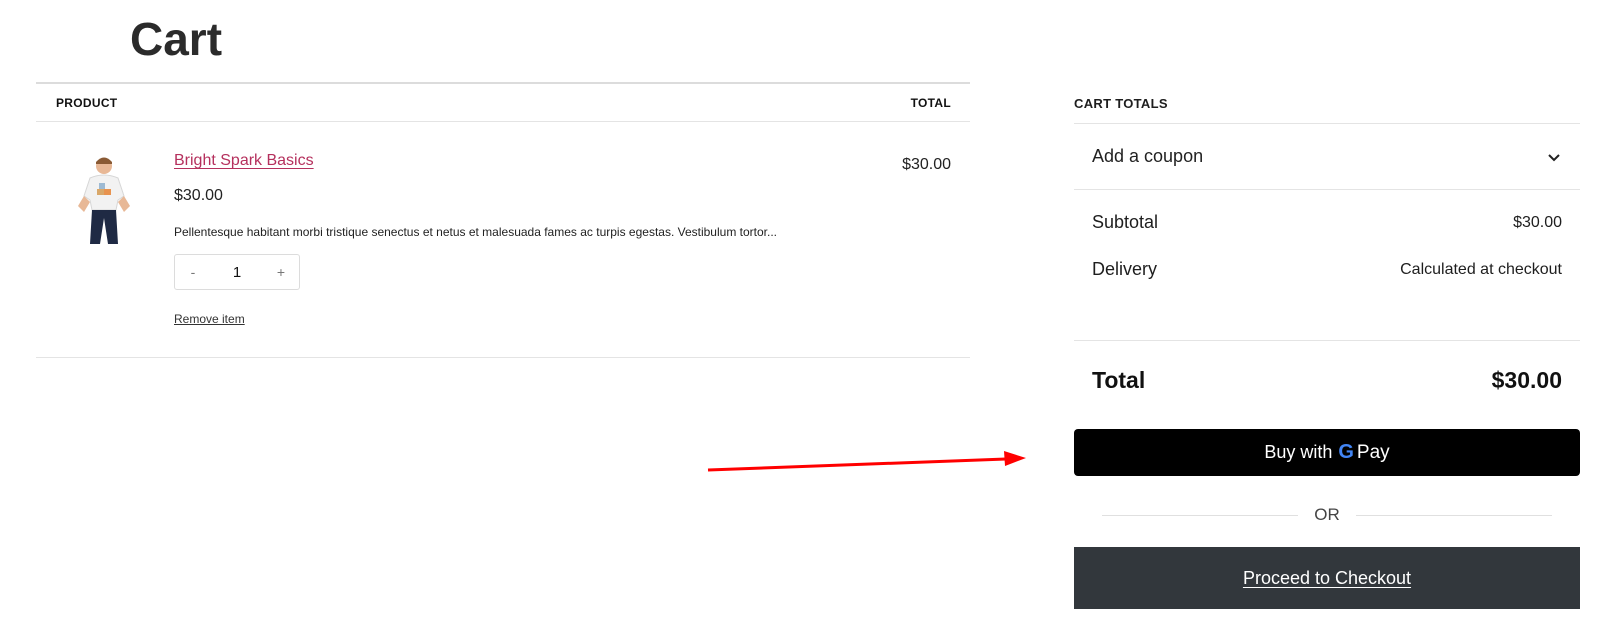 This screenshot has height=634, width=1600. What do you see at coordinates (1537, 222) in the screenshot?
I see `subtotal-value: $30.00` at bounding box center [1537, 222].